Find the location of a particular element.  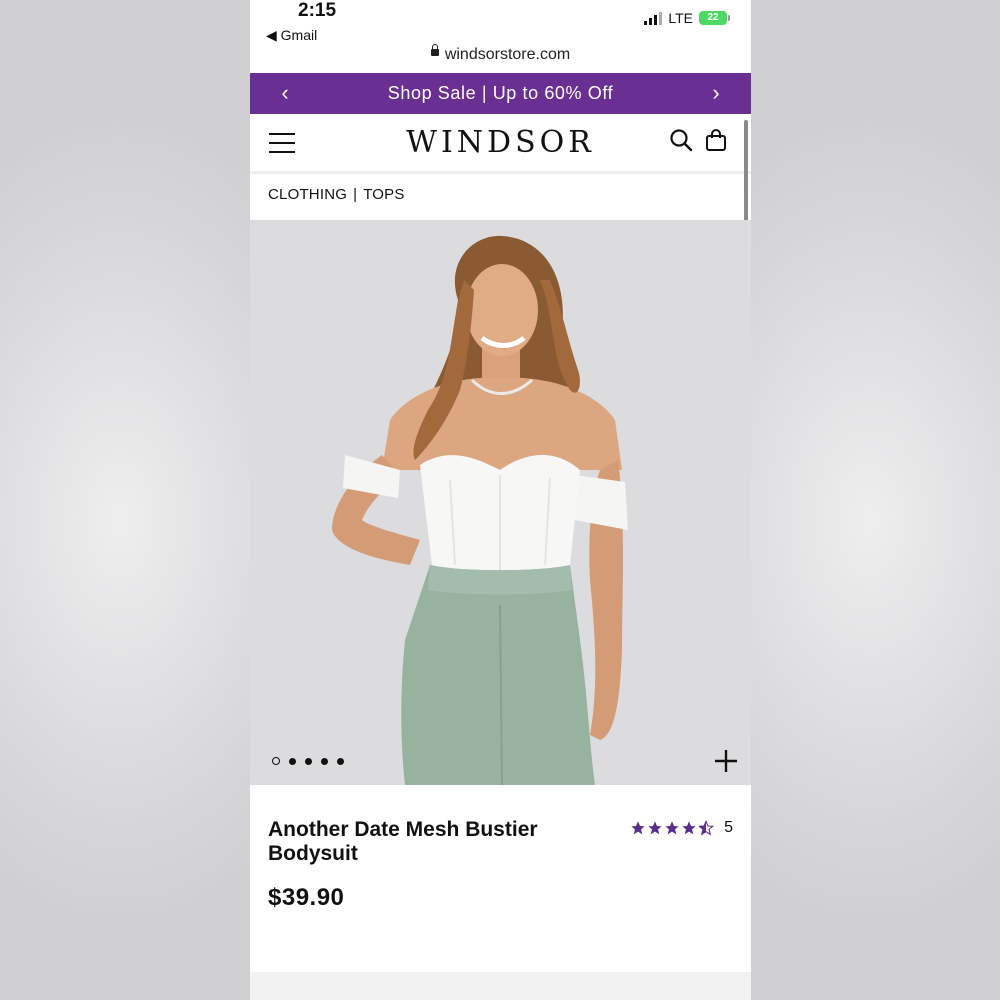

star-rating is located at coordinates (672, 828).